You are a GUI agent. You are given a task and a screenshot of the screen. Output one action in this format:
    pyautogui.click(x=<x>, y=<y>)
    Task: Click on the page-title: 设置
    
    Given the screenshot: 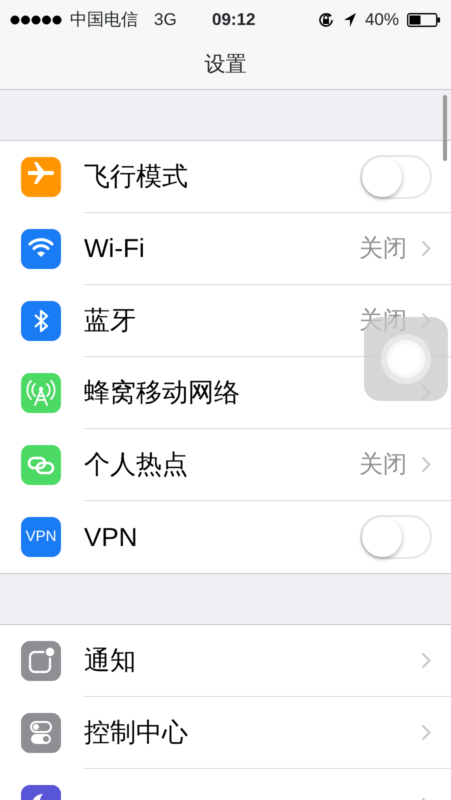 What is the action you would take?
    pyautogui.click(x=225, y=65)
    